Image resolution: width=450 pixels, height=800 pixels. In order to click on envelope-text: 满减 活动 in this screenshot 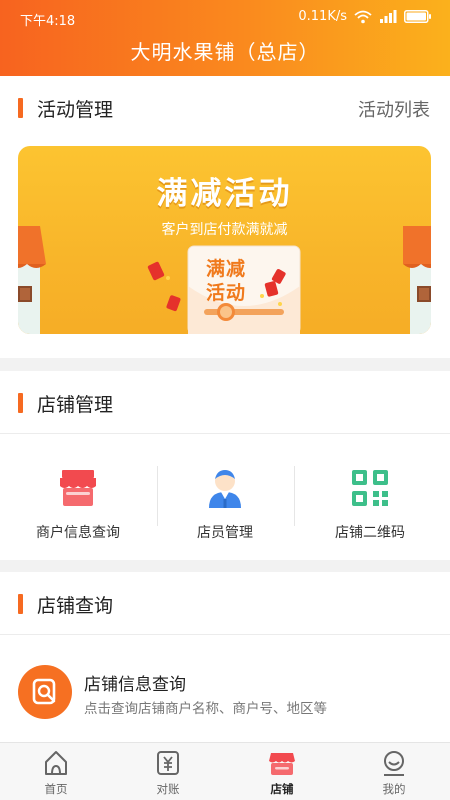, I will do `click(226, 281)`.